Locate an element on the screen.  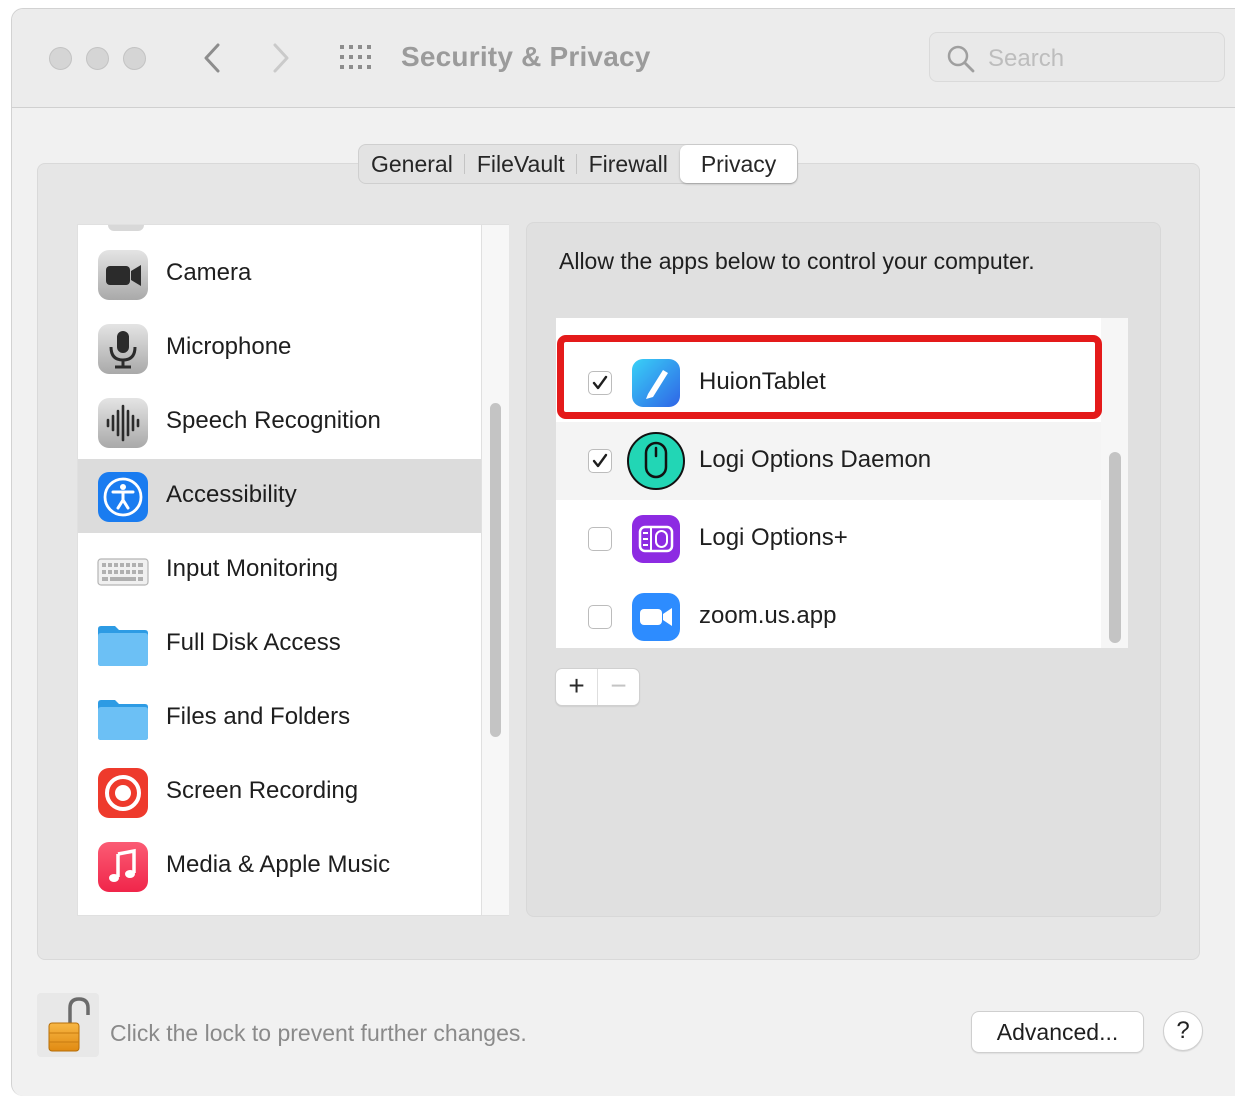
checkmark-icon is located at coordinates (600, 460).